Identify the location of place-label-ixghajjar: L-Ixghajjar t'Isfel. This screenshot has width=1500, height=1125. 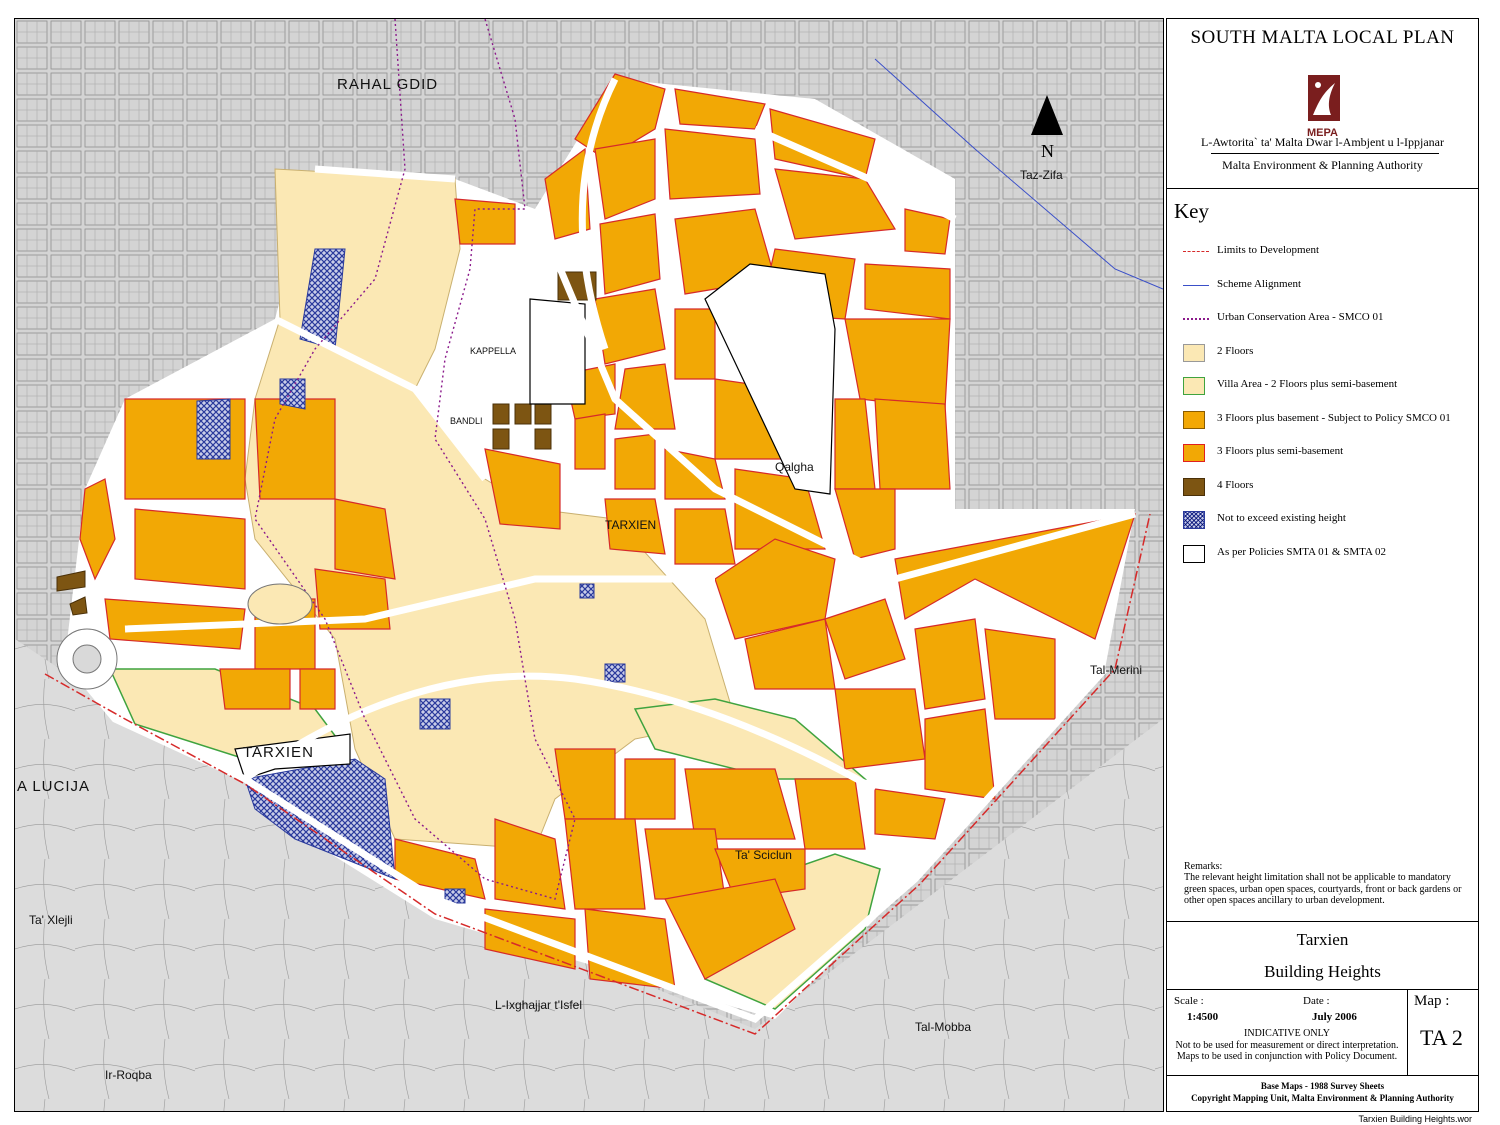
(538, 1005).